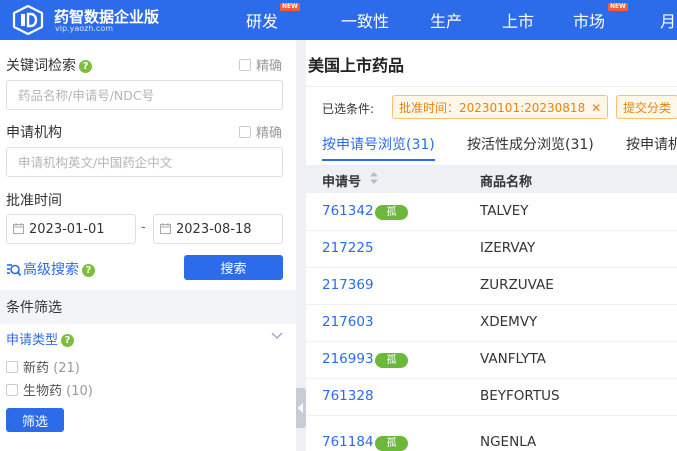  What do you see at coordinates (506, 182) in the screenshot?
I see `column-header-product-name: 商品名称` at bounding box center [506, 182].